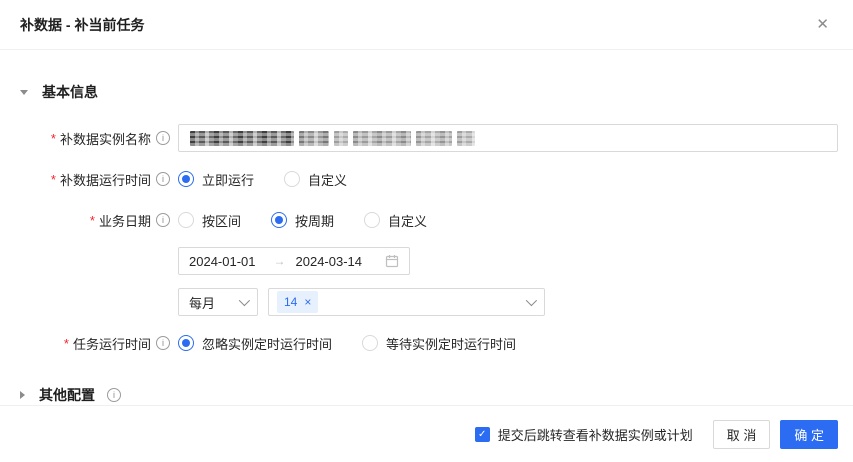 The width and height of the screenshot is (853, 462). Describe the element at coordinates (741, 434) in the screenshot. I see `cancel-button: 取 消` at that location.